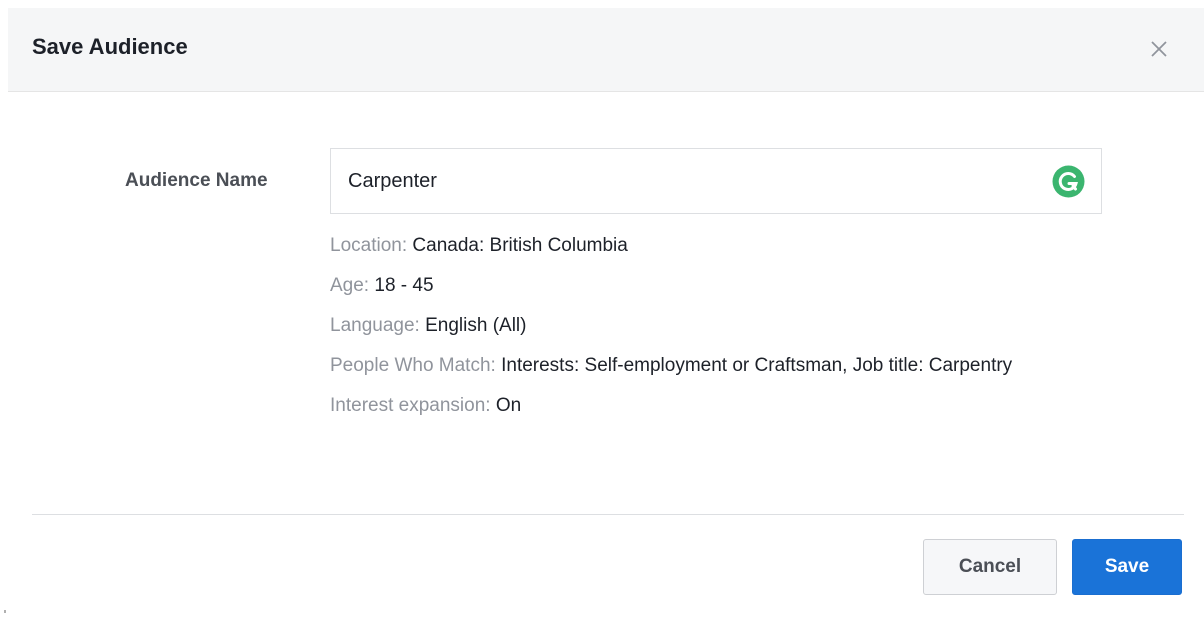  What do you see at coordinates (1127, 567) in the screenshot?
I see `save-button: Save` at bounding box center [1127, 567].